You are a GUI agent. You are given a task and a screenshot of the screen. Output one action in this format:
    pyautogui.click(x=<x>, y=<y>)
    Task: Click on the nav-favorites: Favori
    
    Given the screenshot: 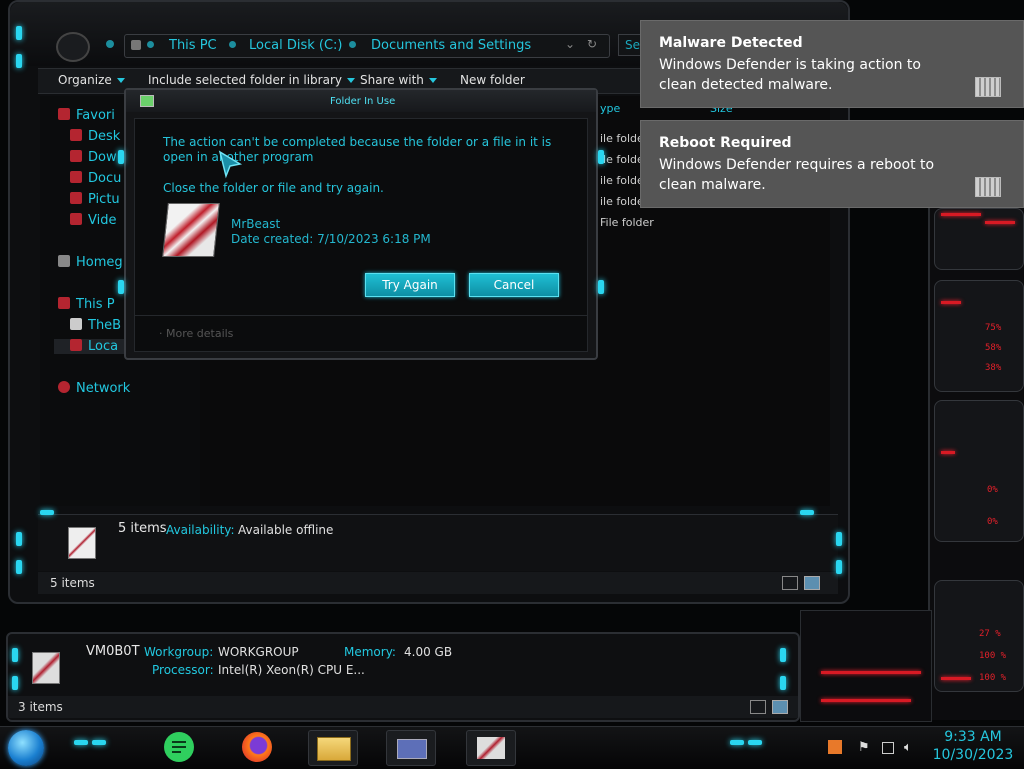 What is the action you would take?
    pyautogui.click(x=86, y=115)
    